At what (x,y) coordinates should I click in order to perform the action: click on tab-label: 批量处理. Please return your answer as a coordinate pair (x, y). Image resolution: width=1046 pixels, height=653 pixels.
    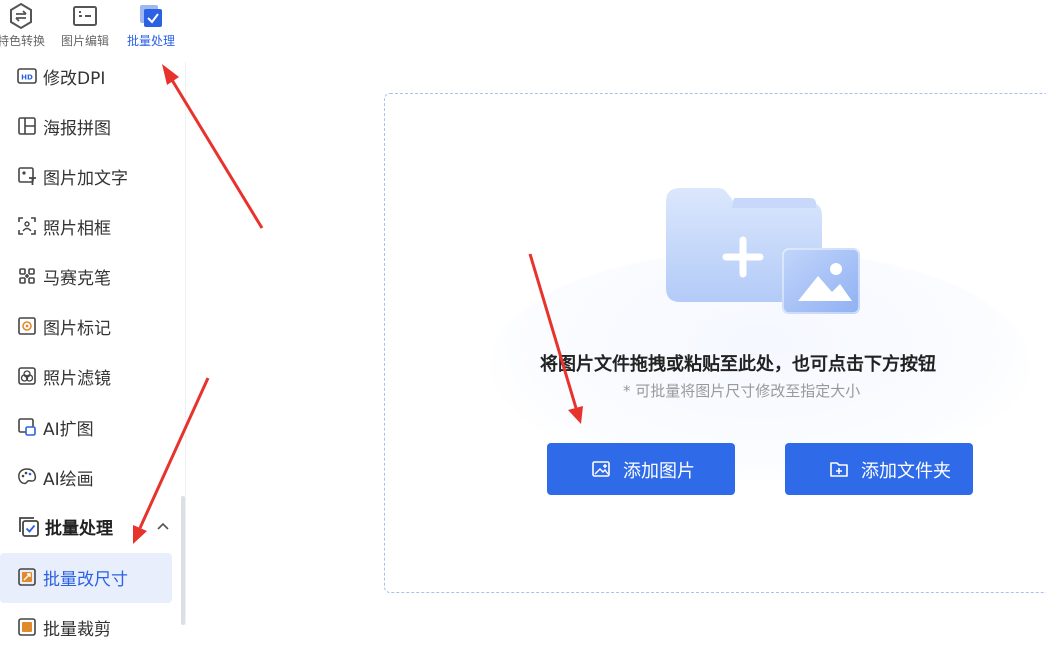
    Looking at the image, I should click on (150, 41).